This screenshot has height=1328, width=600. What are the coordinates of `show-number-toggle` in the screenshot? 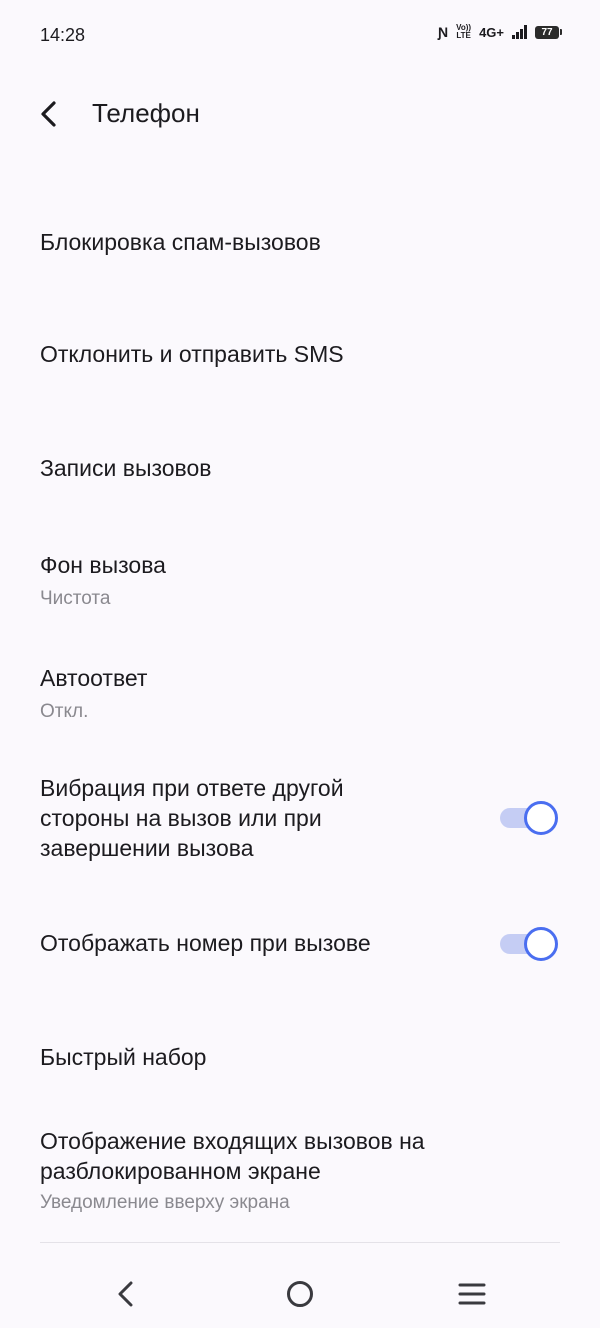 It's located at (529, 944).